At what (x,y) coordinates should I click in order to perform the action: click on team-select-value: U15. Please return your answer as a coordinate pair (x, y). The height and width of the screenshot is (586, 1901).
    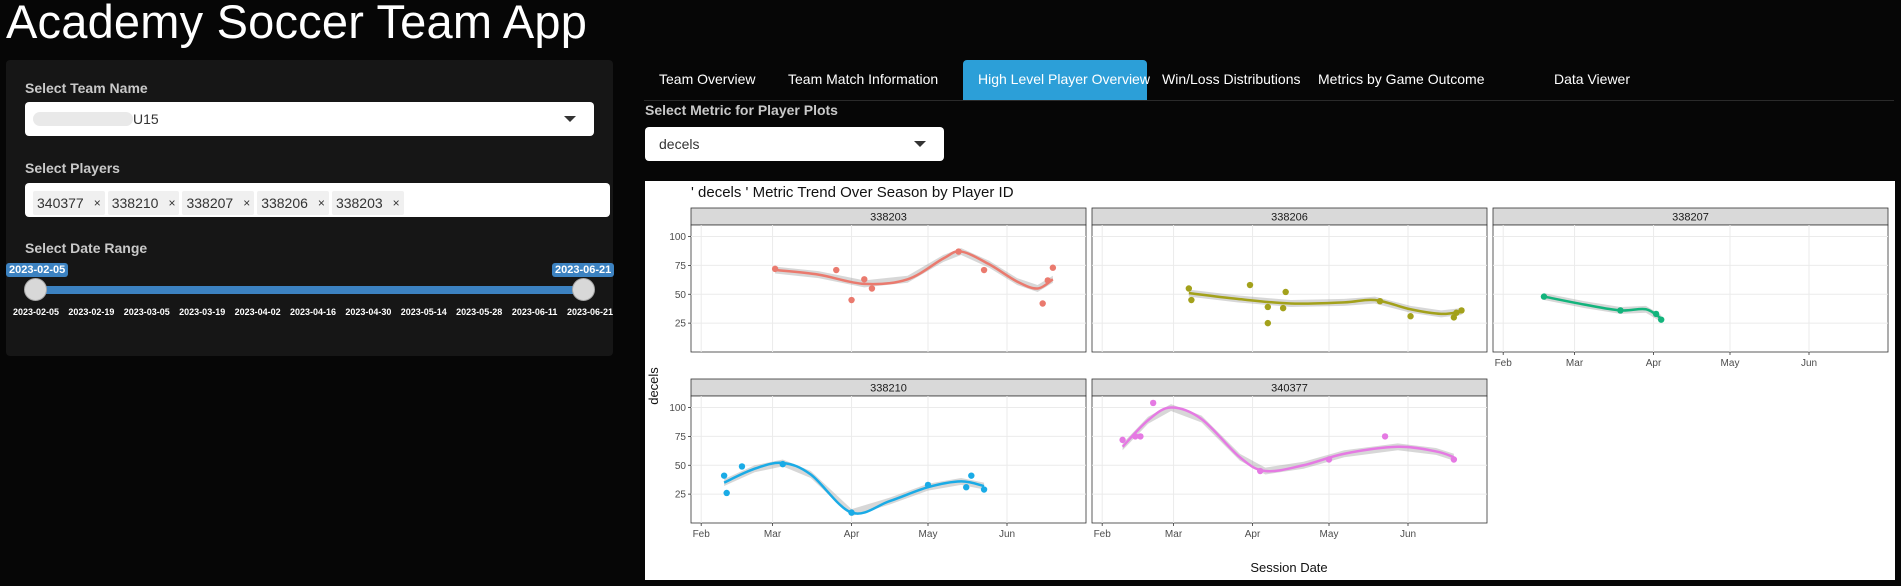
    Looking at the image, I should click on (146, 119).